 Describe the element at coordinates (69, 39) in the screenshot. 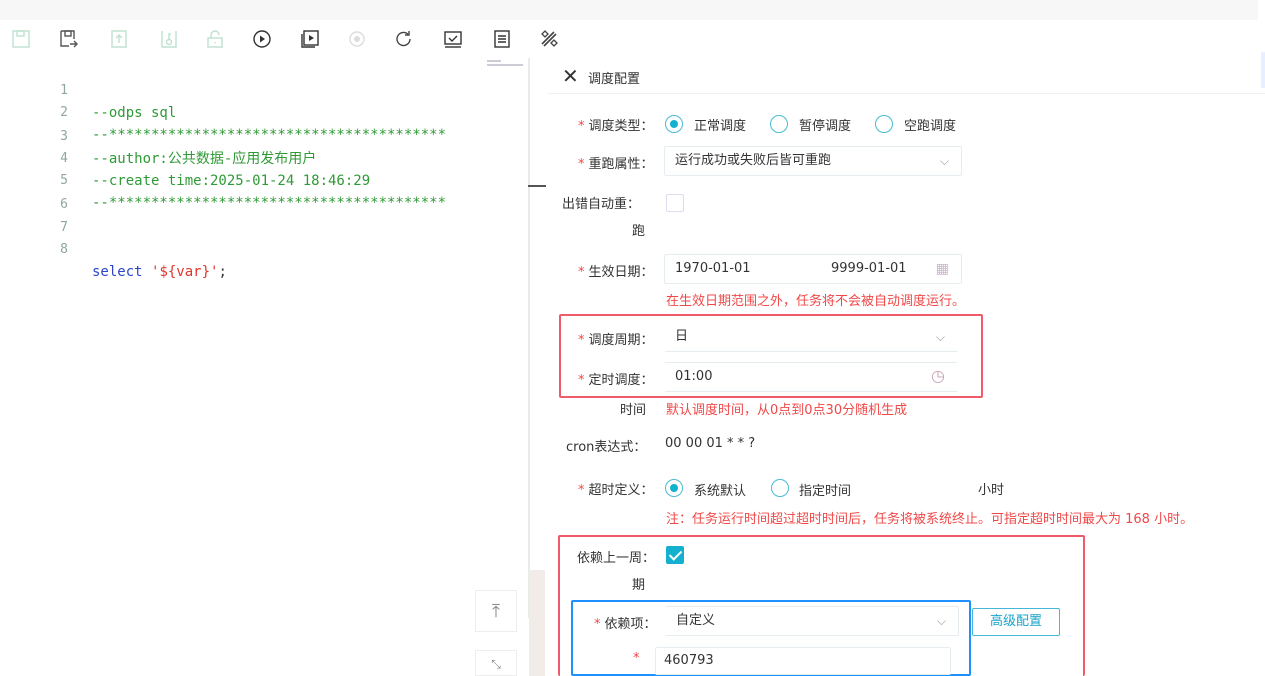

I see `save-as-icon` at that location.